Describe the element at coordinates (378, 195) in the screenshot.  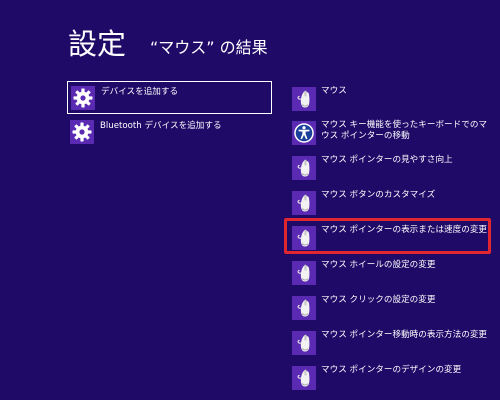
I see `result-label: マウス ボタンのカスタマイズ` at that location.